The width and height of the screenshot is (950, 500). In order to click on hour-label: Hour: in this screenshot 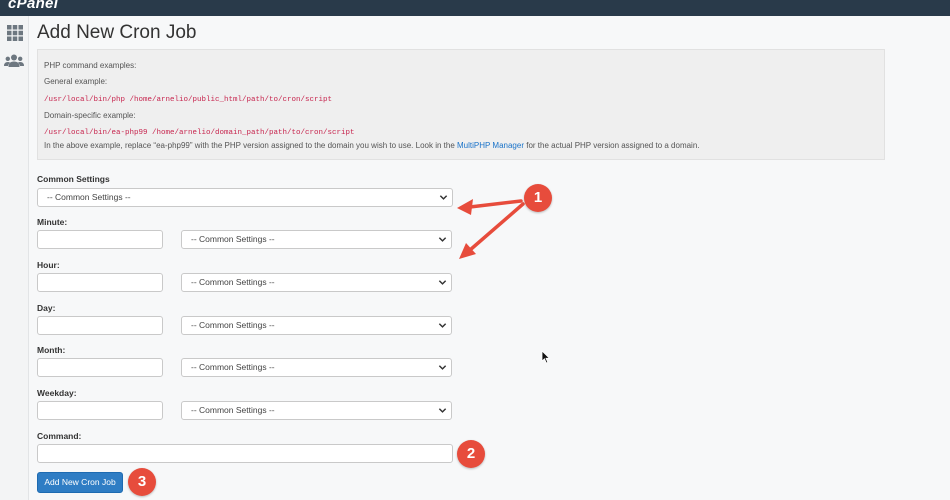, I will do `click(48, 265)`.